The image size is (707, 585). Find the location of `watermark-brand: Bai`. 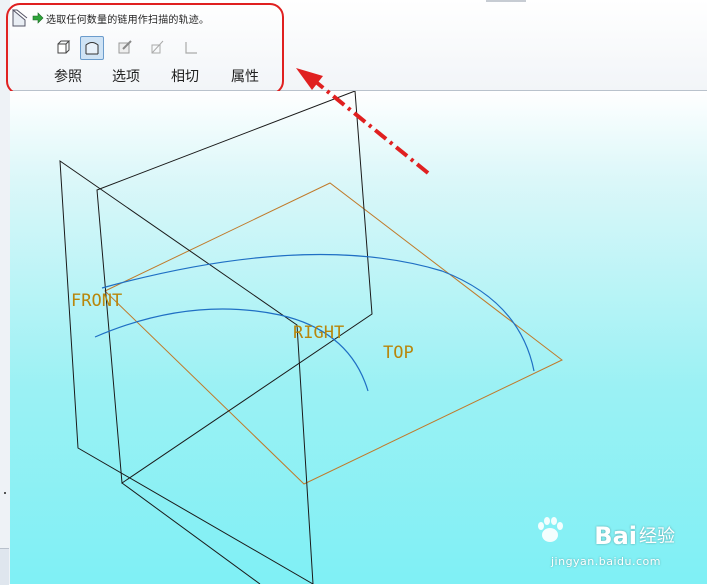

watermark-brand: Bai is located at coordinates (615, 536).